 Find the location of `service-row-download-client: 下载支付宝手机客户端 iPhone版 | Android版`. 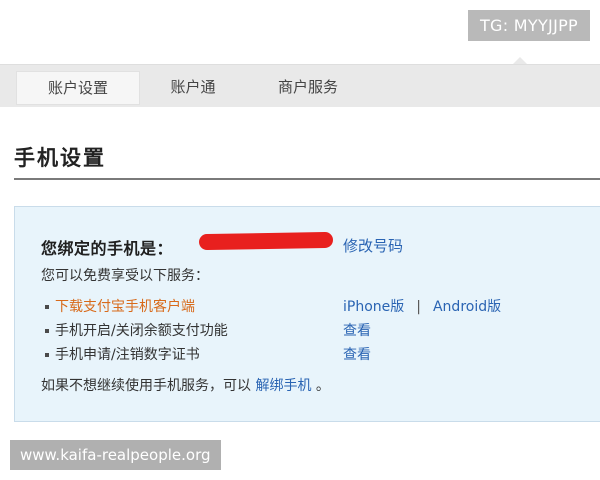

service-row-download-client: 下载支付宝手机客户端 iPhone版 | Android版 is located at coordinates (311, 307).